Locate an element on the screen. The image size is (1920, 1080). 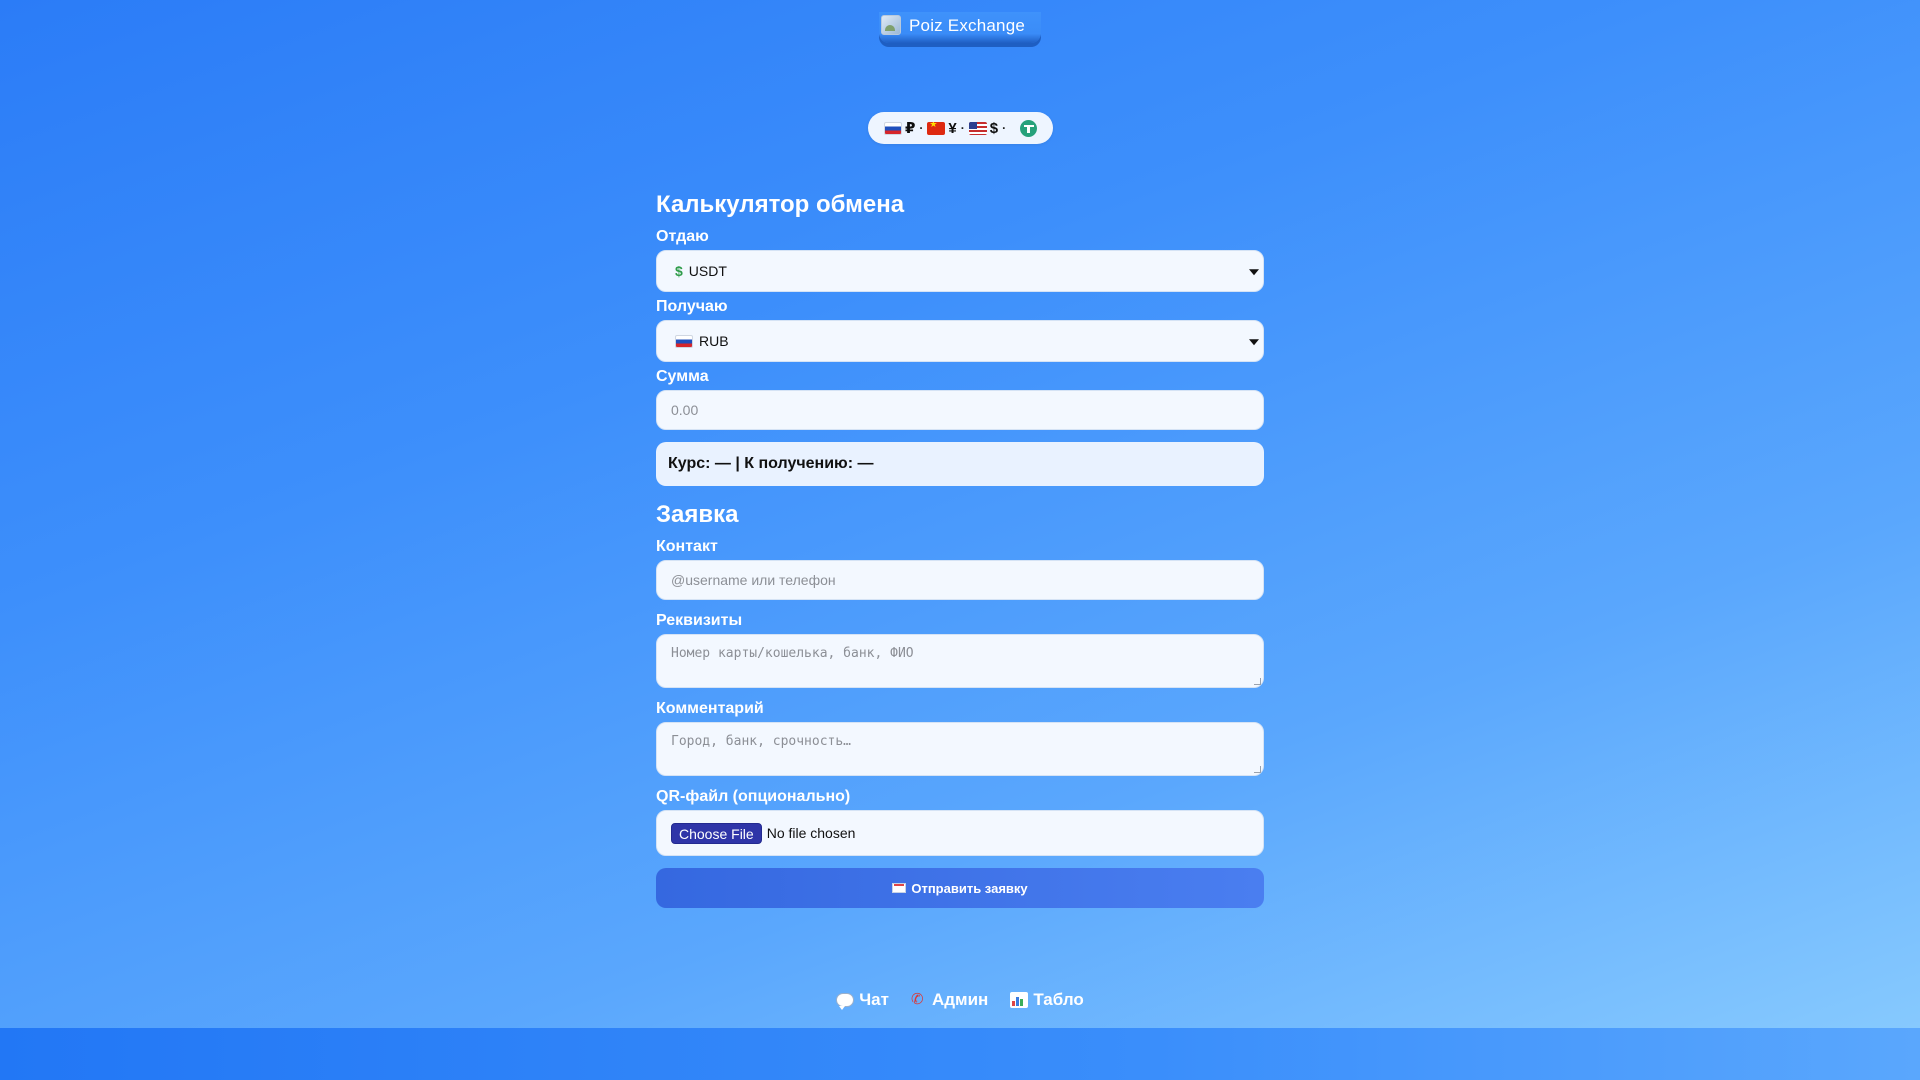
contact-label: Контакт is located at coordinates (687, 546).